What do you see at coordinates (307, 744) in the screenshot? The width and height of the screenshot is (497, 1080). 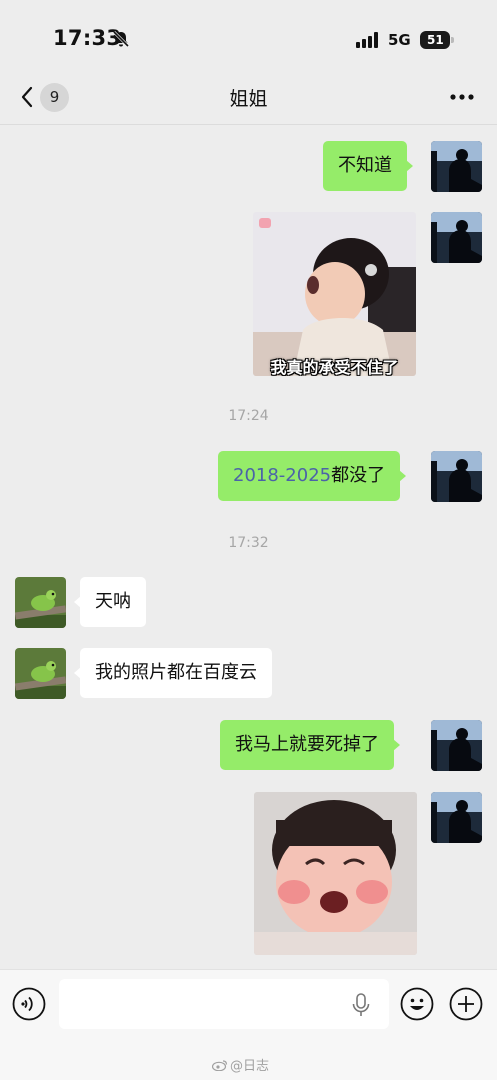 I see `message-text: 我马上就要死掉了` at bounding box center [307, 744].